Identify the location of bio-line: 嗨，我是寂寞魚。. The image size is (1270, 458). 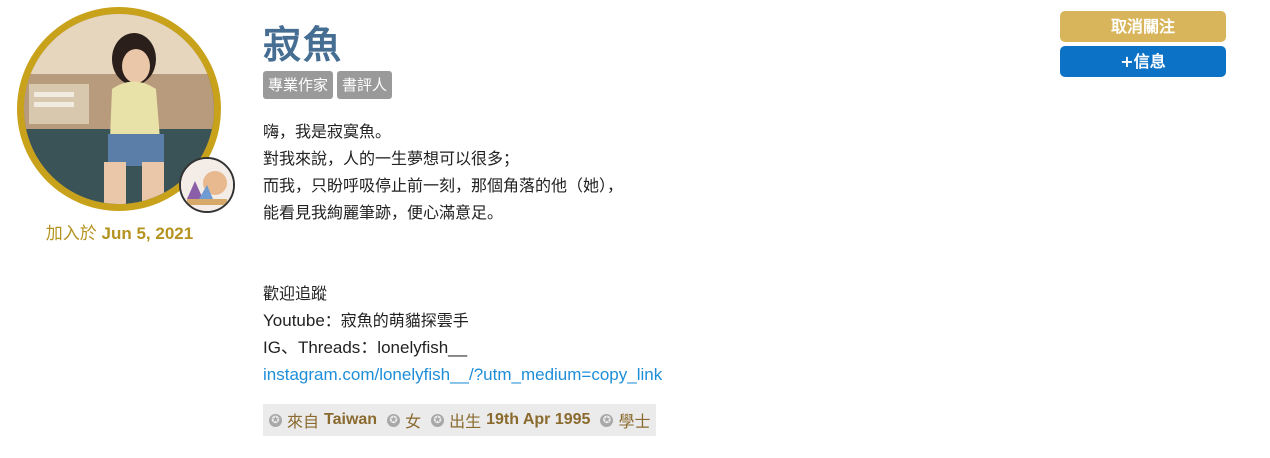
(327, 131).